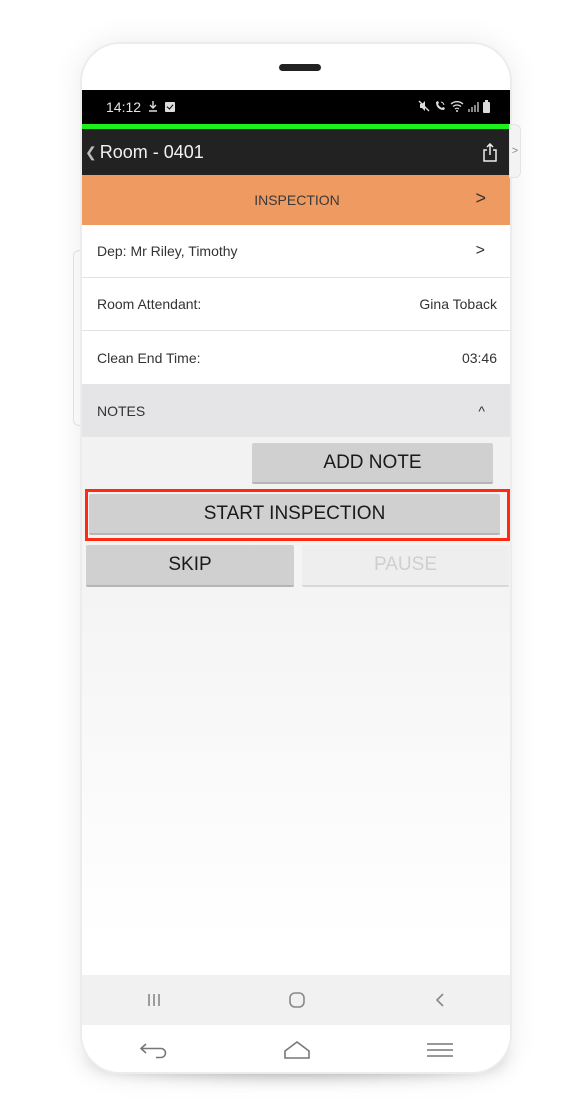 The image size is (580, 1108). I want to click on side-tab-chevron-icon: >, so click(515, 151).